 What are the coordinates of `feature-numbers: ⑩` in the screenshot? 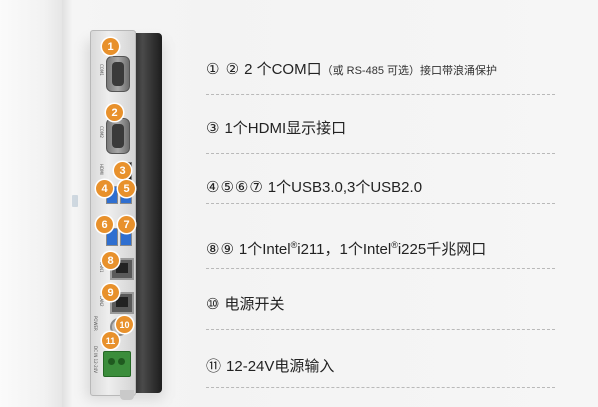 It's located at (213, 304).